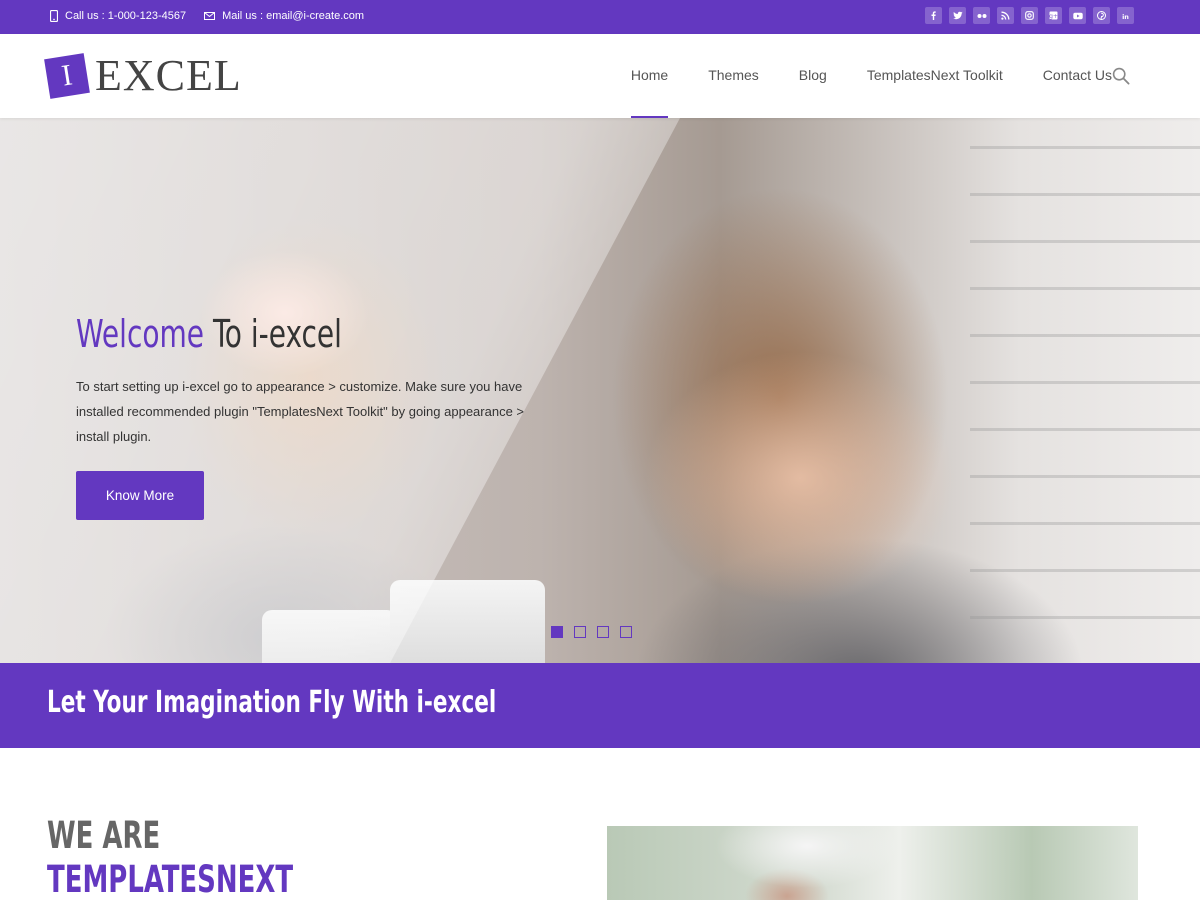 This screenshot has height=900, width=1200. I want to click on nav-item-templatesnext-toolkit: TemplatesNext Toolkit, so click(935, 76).